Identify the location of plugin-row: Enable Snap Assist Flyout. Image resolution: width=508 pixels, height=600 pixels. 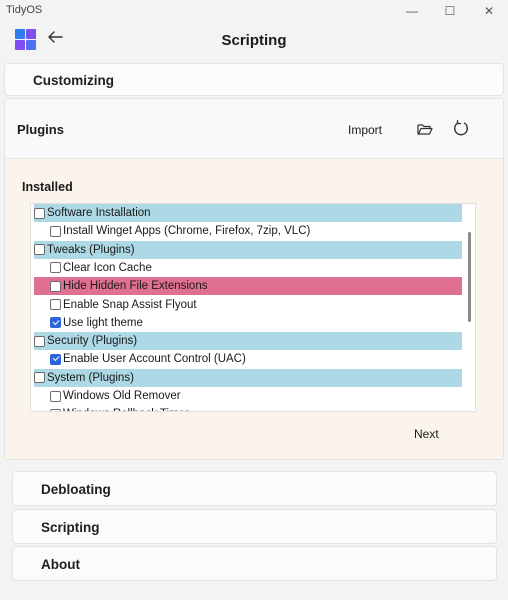
(248, 305).